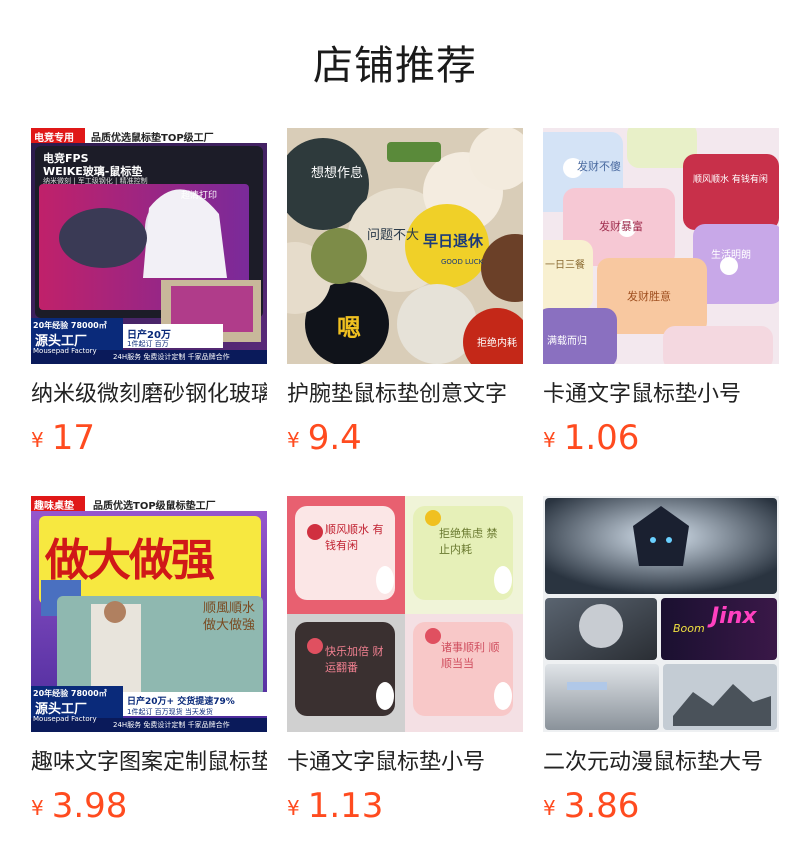 Image resolution: width=790 pixels, height=864 pixels. What do you see at coordinates (599, 166) in the screenshot?
I see `image-text-1: 发财不傻` at bounding box center [599, 166].